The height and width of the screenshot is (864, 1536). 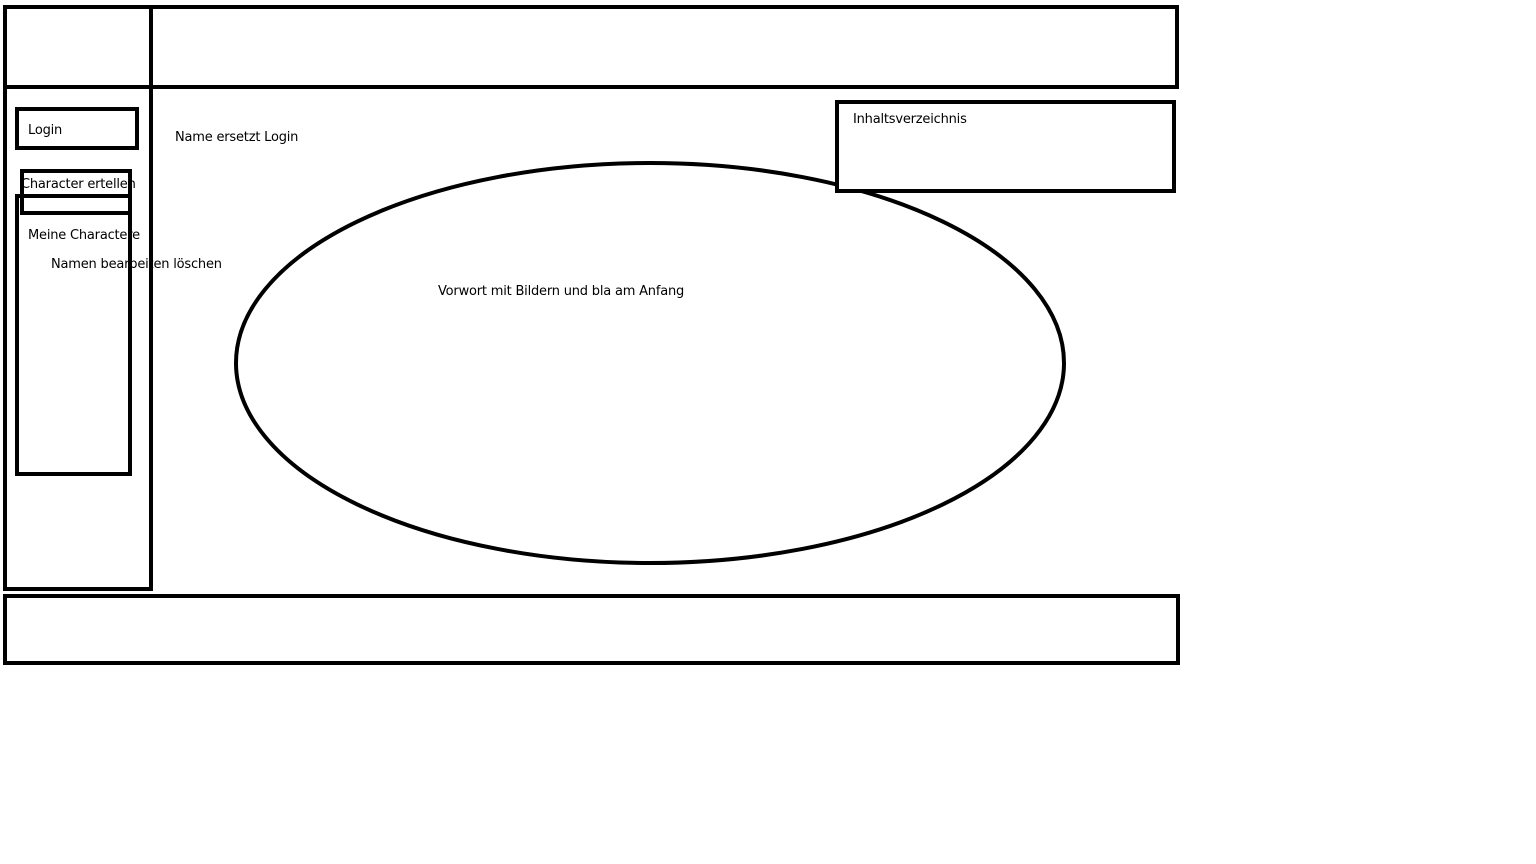 What do you see at coordinates (561, 291) in the screenshot?
I see `intro-text: Vorwort mit Bildern und bla am Anfang` at bounding box center [561, 291].